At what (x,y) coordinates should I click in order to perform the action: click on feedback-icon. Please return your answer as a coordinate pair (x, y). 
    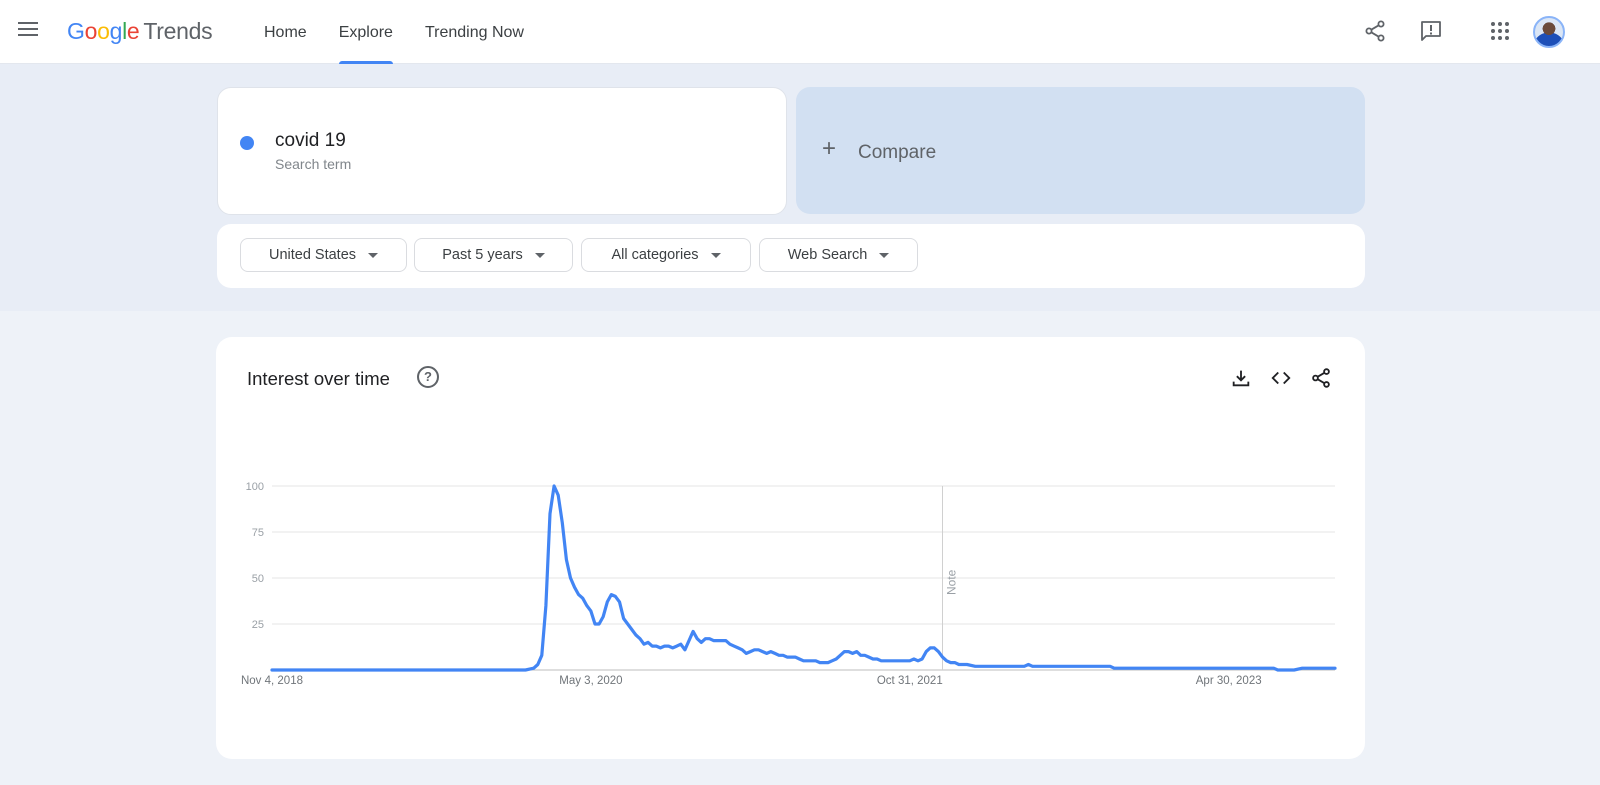
    Looking at the image, I should click on (1431, 31).